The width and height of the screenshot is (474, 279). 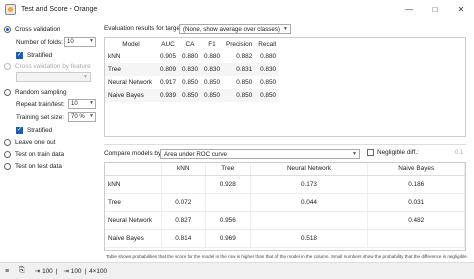 What do you see at coordinates (228, 220) in the screenshot?
I see `table-cell: 0.956` at bounding box center [228, 220].